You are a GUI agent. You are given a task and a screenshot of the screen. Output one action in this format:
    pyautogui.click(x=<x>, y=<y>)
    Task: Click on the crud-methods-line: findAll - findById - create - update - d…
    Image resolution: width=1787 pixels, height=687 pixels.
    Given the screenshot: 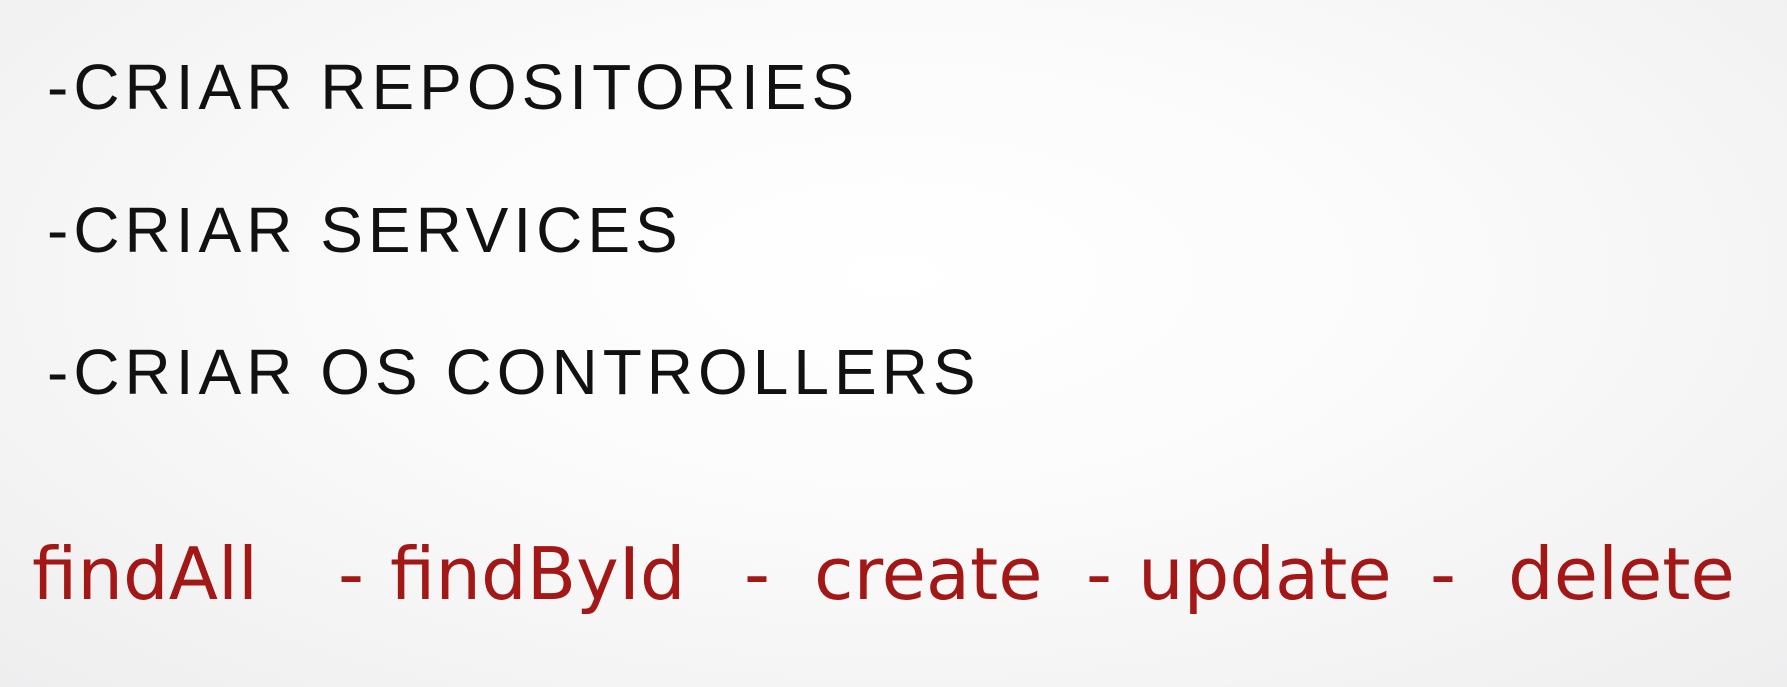 What is the action you would take?
    pyautogui.click(x=892, y=578)
    